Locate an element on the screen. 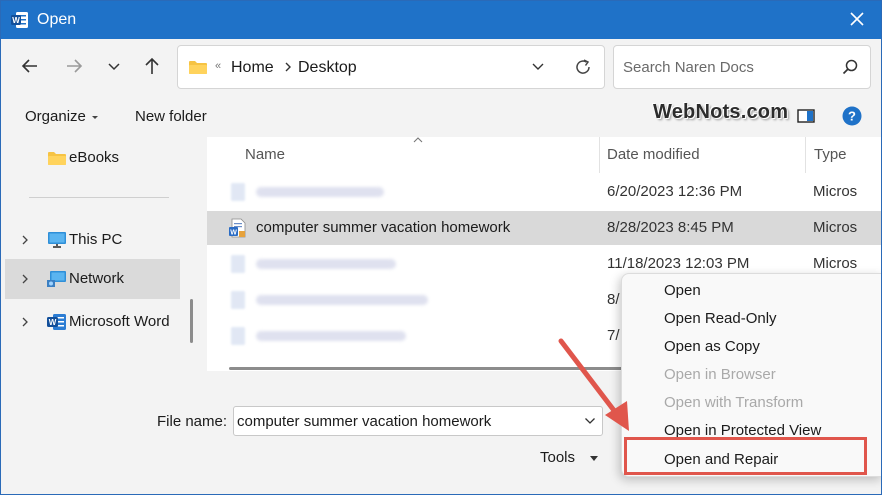  preview-pane-icon is located at coordinates (806, 116).